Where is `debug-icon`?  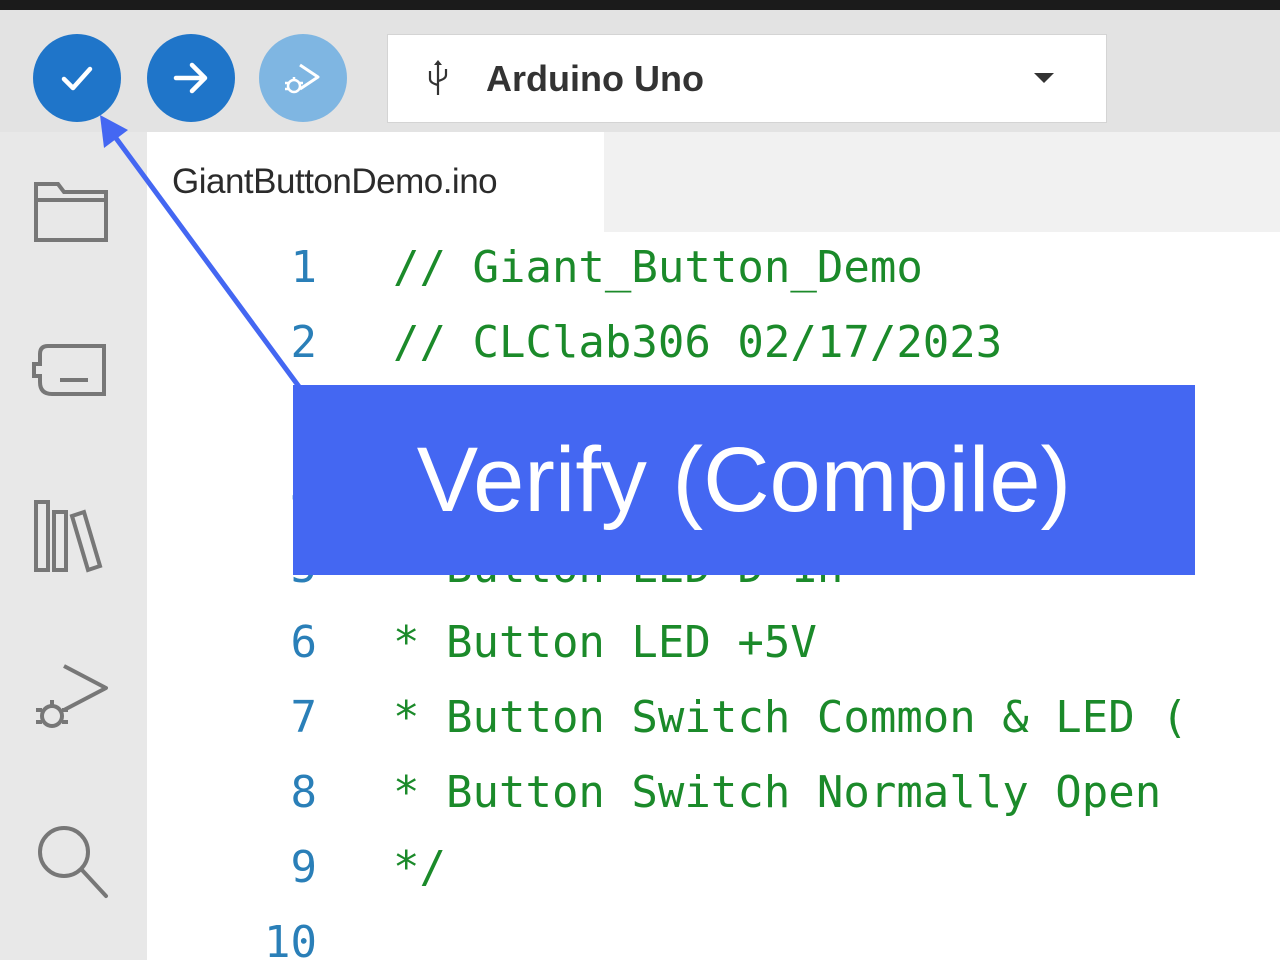
debug-icon is located at coordinates (72, 696).